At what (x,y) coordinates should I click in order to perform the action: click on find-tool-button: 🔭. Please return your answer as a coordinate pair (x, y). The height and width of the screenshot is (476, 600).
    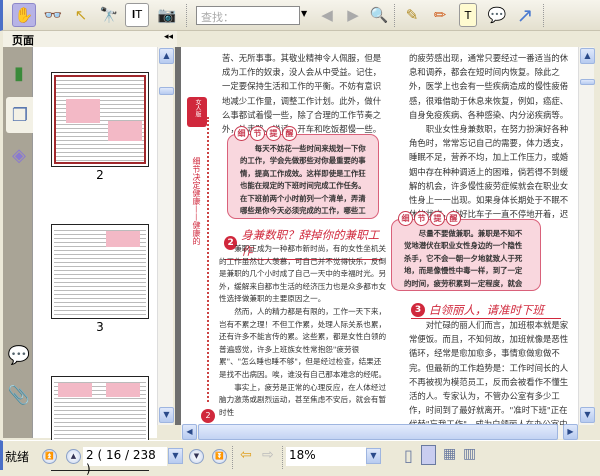
    Looking at the image, I should click on (109, 15).